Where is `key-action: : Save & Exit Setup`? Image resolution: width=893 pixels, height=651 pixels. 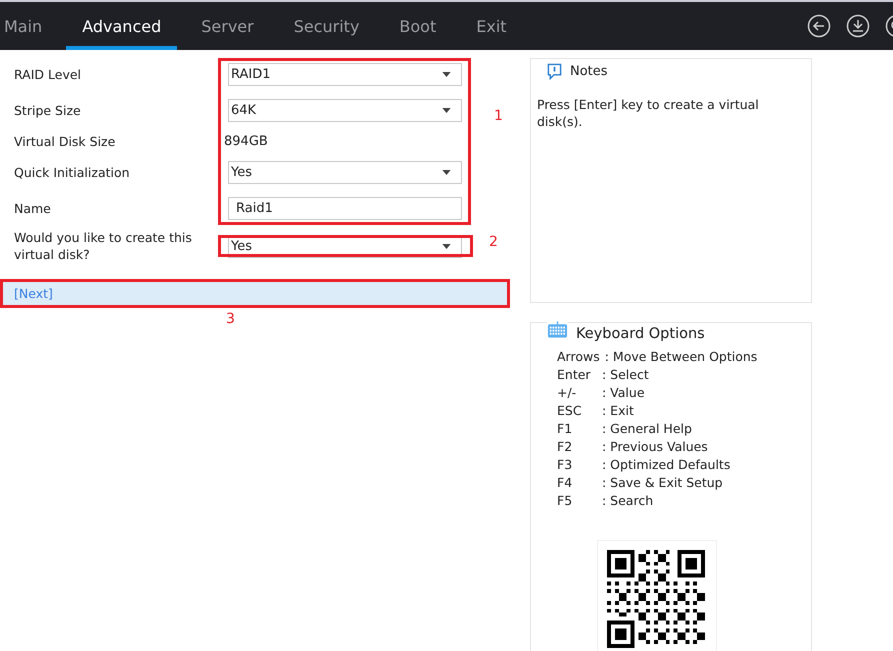
key-action: : Save & Exit Setup is located at coordinates (662, 483).